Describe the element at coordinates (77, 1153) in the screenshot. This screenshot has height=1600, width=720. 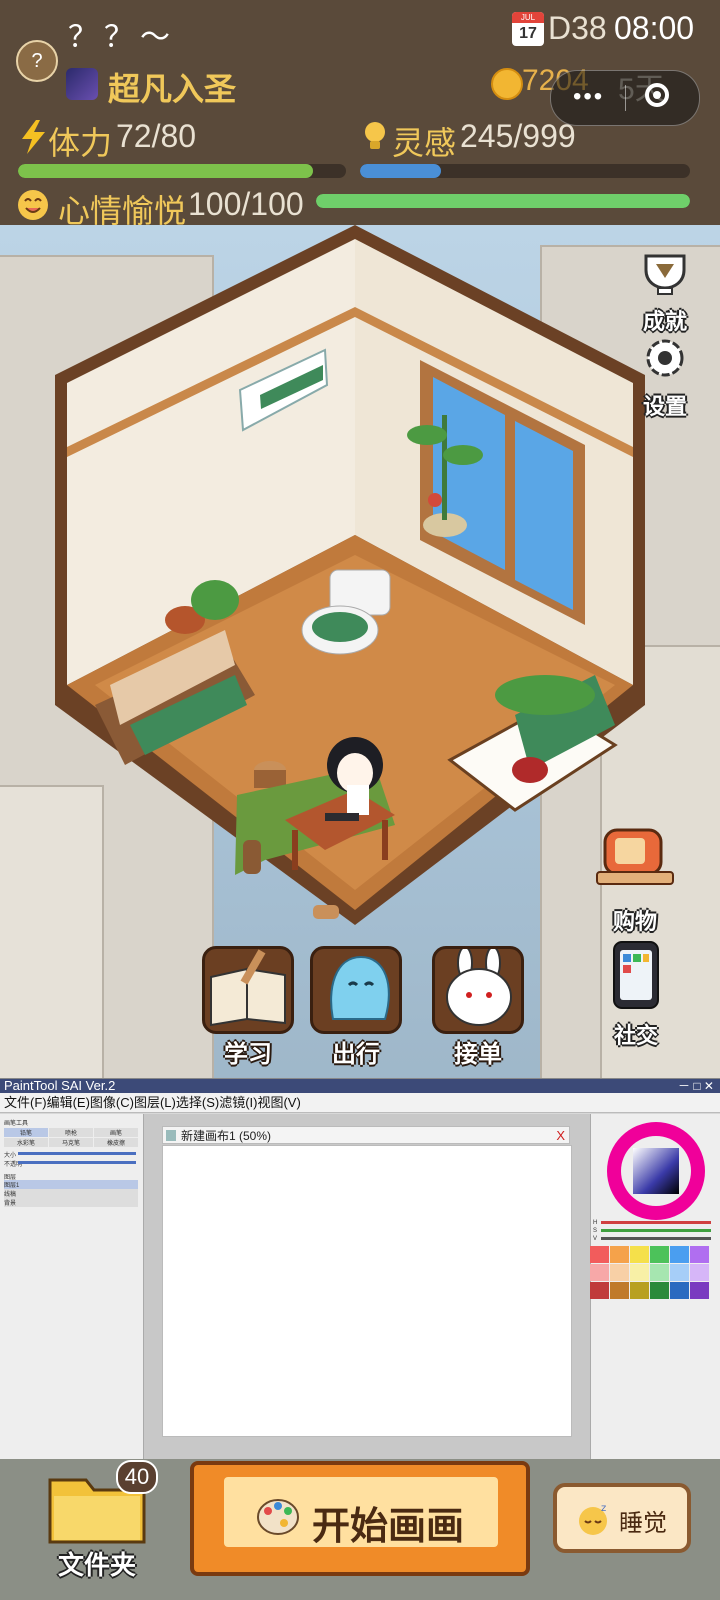
I see `size-slider` at that location.